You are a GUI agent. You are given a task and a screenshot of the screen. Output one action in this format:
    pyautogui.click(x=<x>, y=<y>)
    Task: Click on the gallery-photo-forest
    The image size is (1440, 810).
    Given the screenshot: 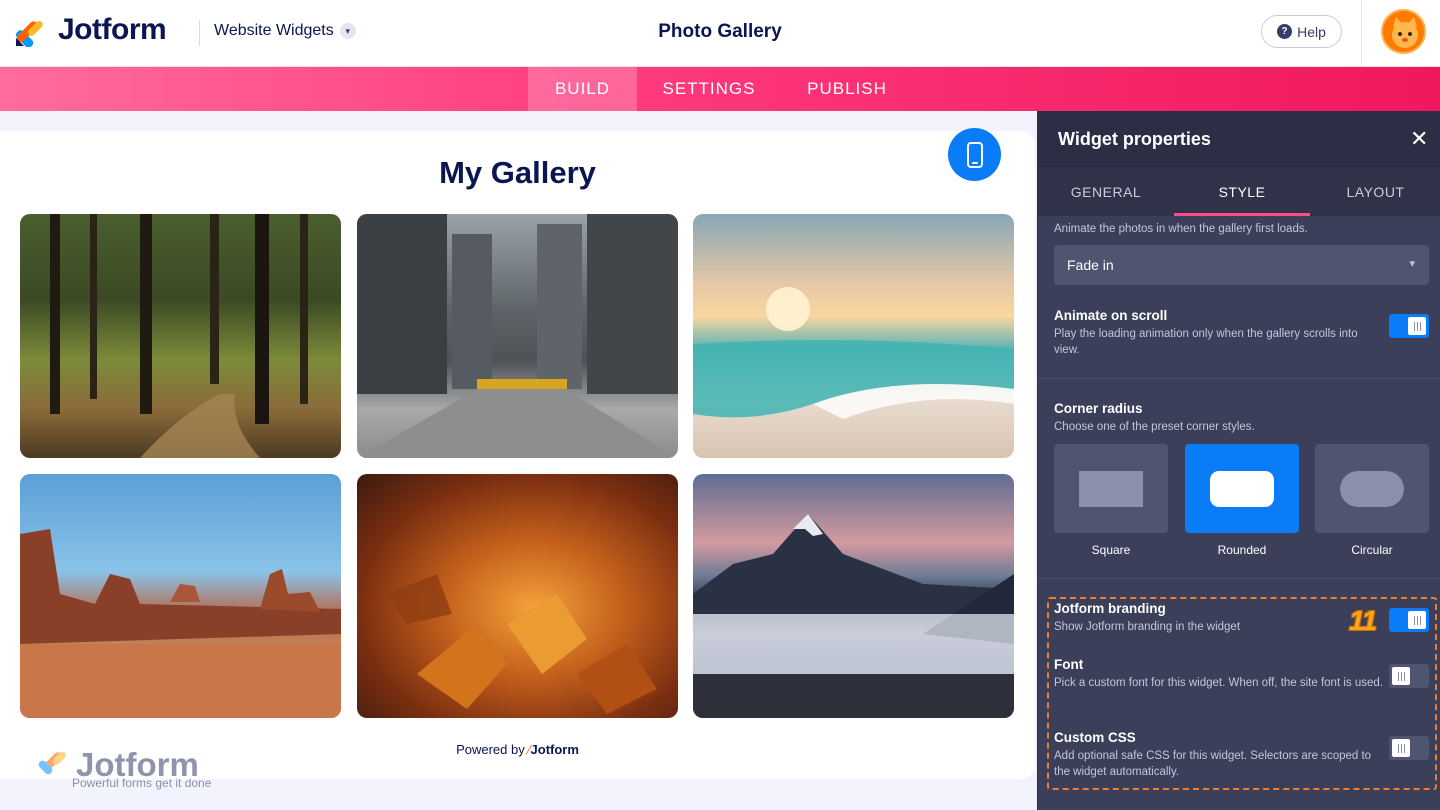 What is the action you would take?
    pyautogui.click(x=180, y=336)
    